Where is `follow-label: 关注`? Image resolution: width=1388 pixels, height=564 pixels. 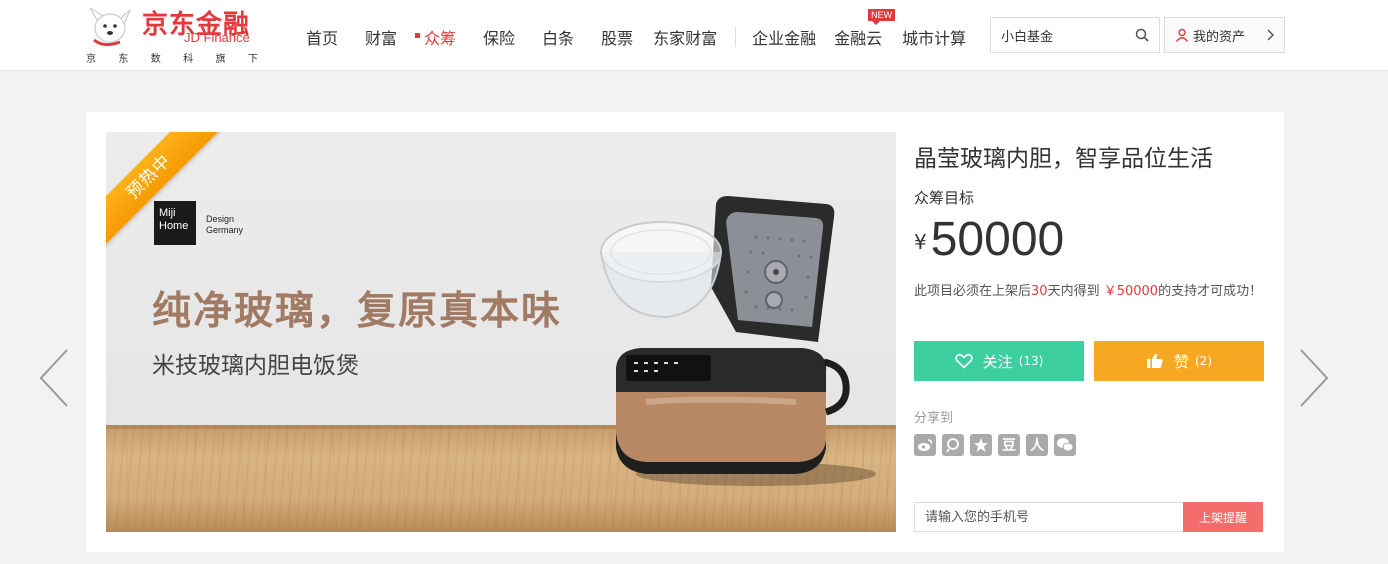
follow-label: 关注 is located at coordinates (997, 361).